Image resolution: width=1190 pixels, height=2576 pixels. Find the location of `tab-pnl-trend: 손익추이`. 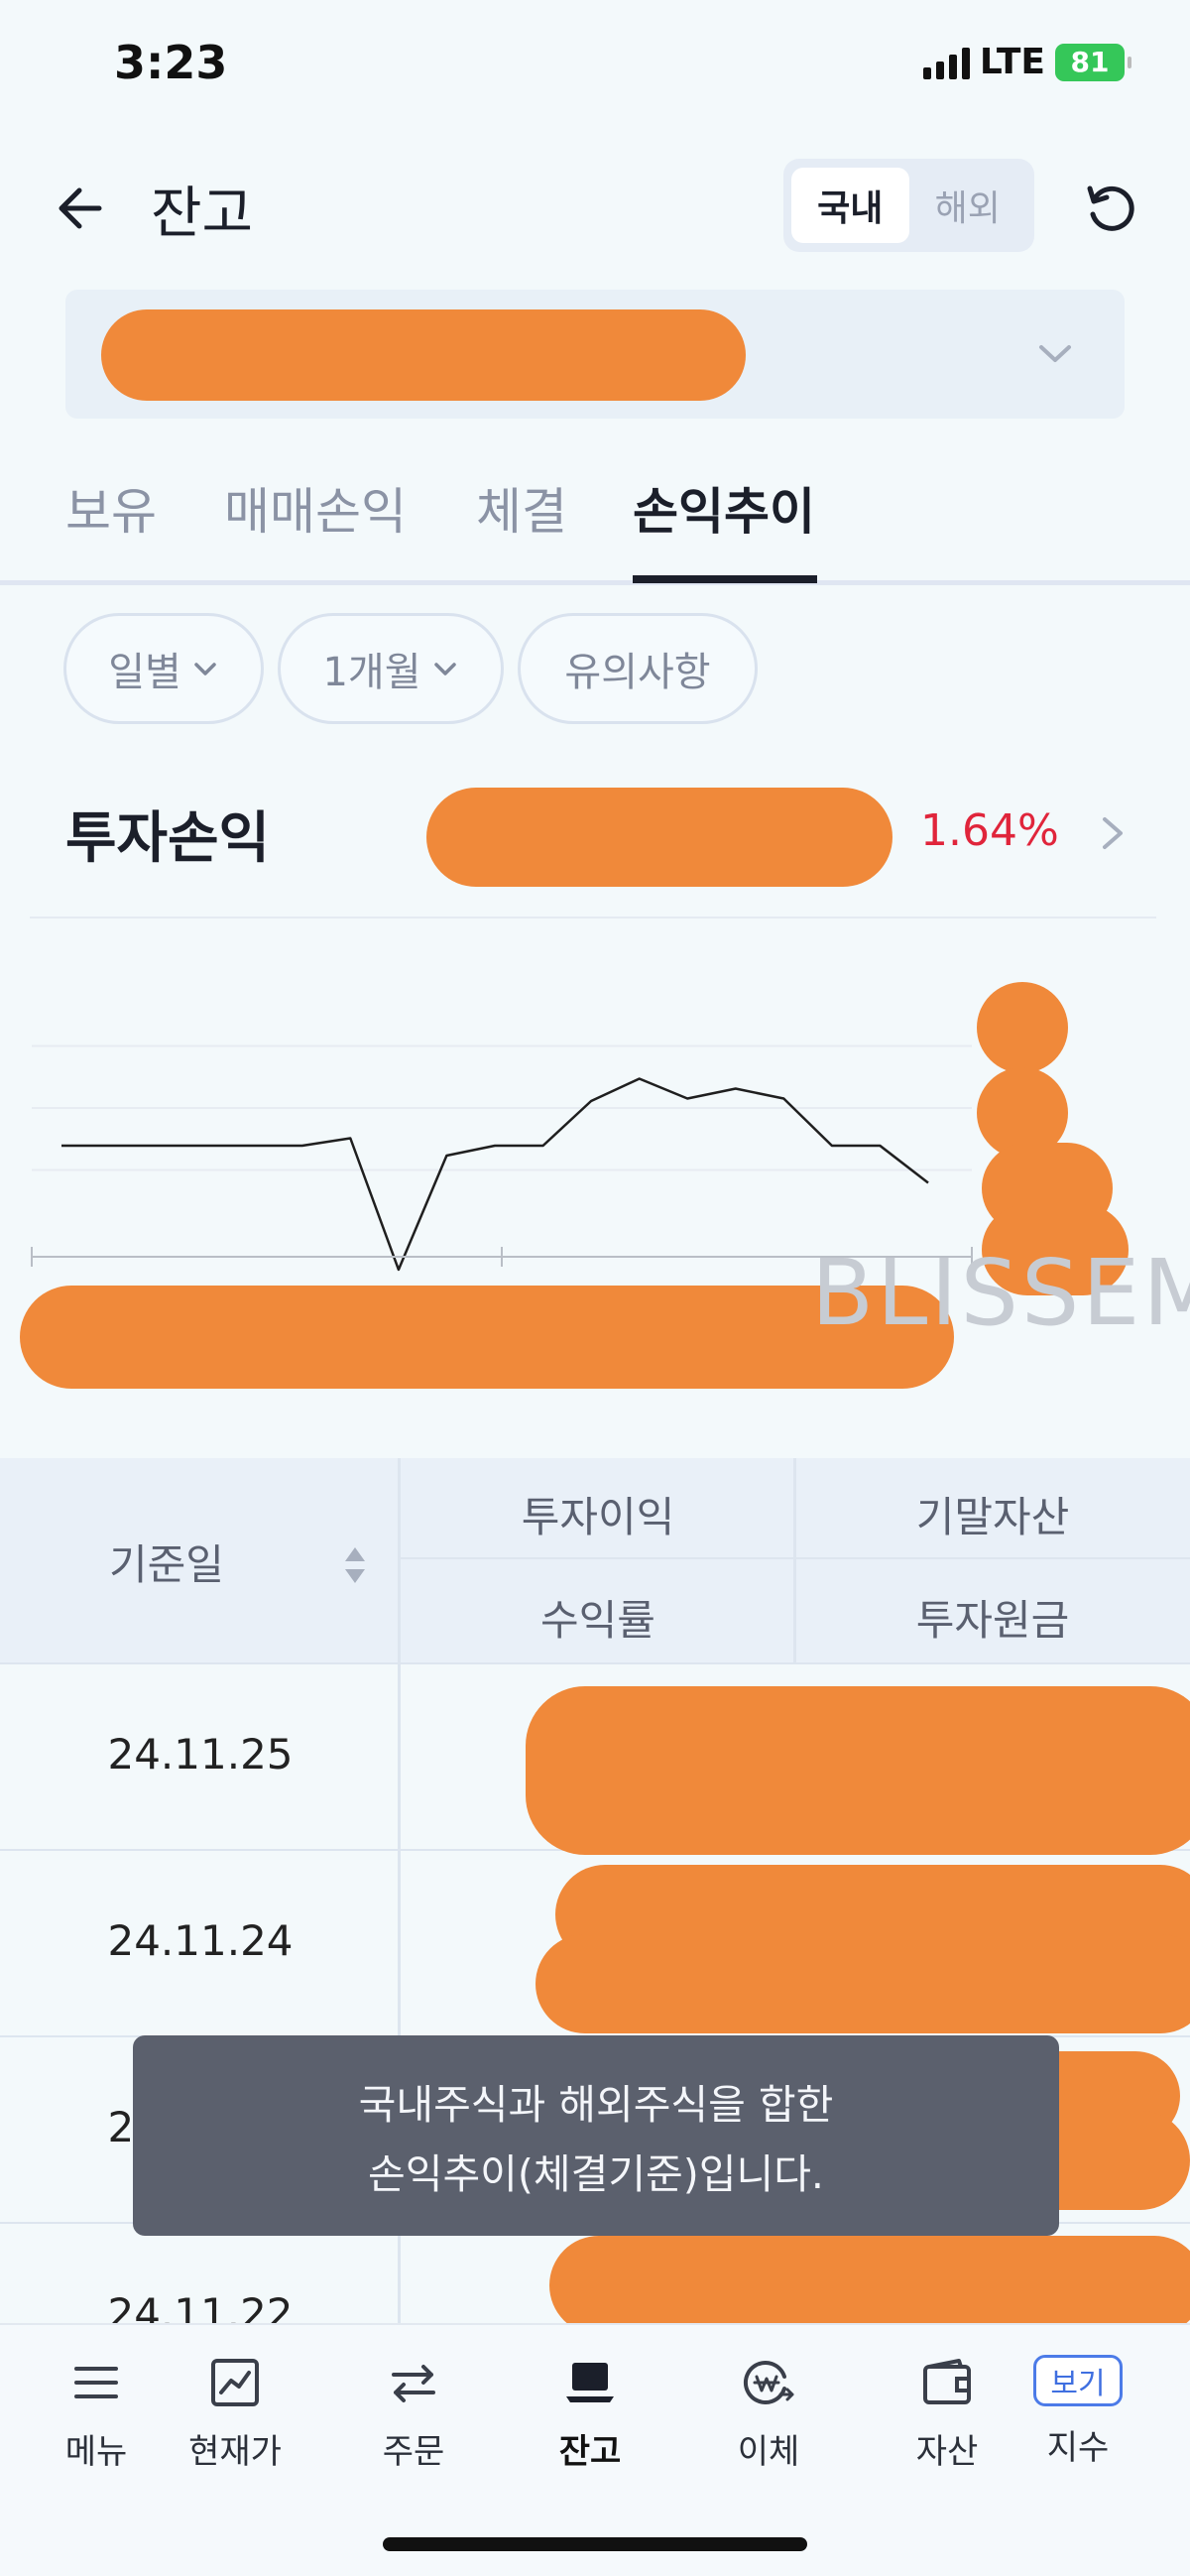

tab-pnl-trend: 손익추이 is located at coordinates (724, 508).